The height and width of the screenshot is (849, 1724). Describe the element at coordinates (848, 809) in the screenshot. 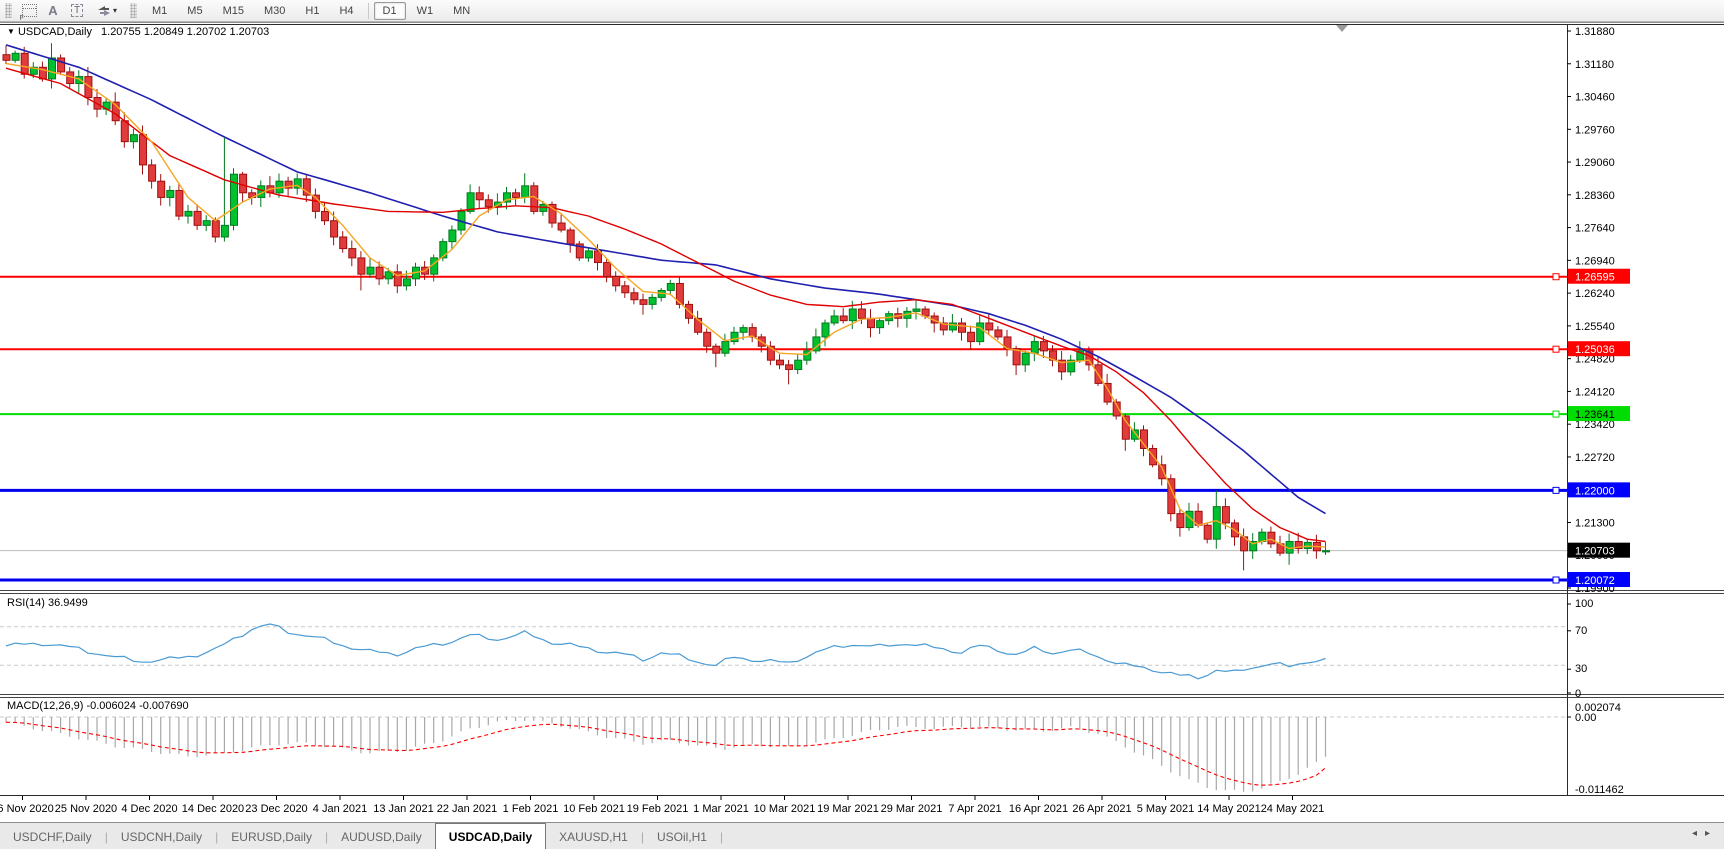

I see `svg-text: 19 Mar 2021` at that location.